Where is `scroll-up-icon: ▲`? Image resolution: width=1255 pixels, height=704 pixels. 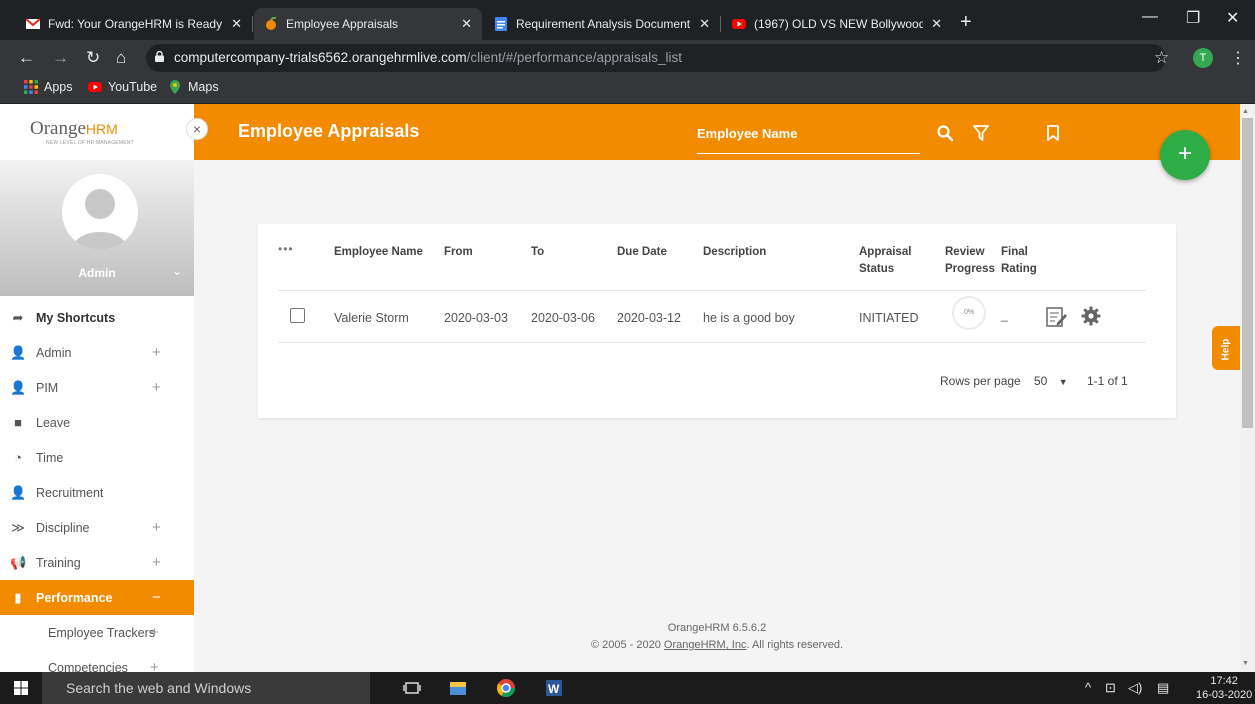 scroll-up-icon: ▲ is located at coordinates (1245, 111).